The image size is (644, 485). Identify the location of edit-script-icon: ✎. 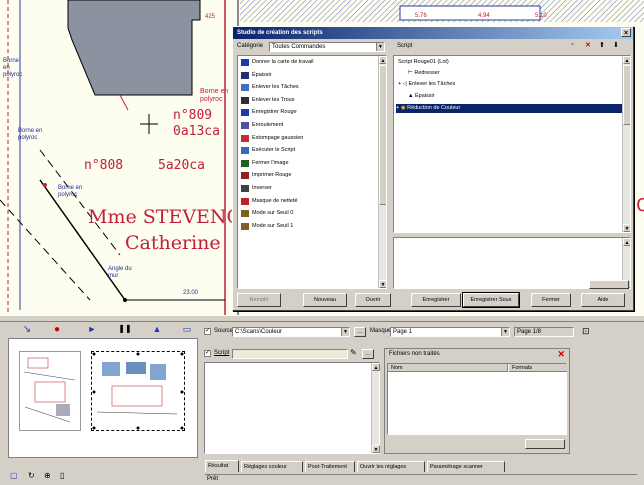
(353, 352).